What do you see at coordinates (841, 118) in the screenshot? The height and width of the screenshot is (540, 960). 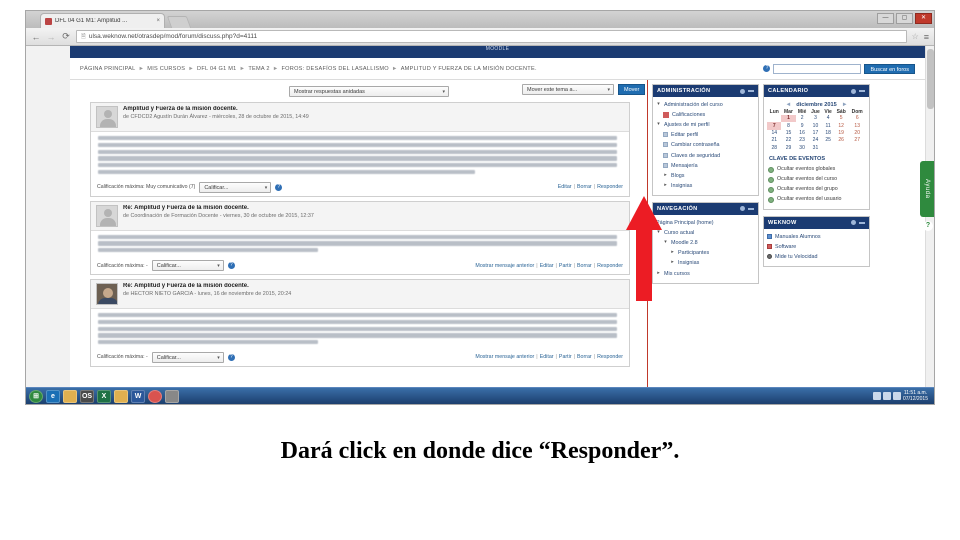 I see `calendar-day: 5` at bounding box center [841, 118].